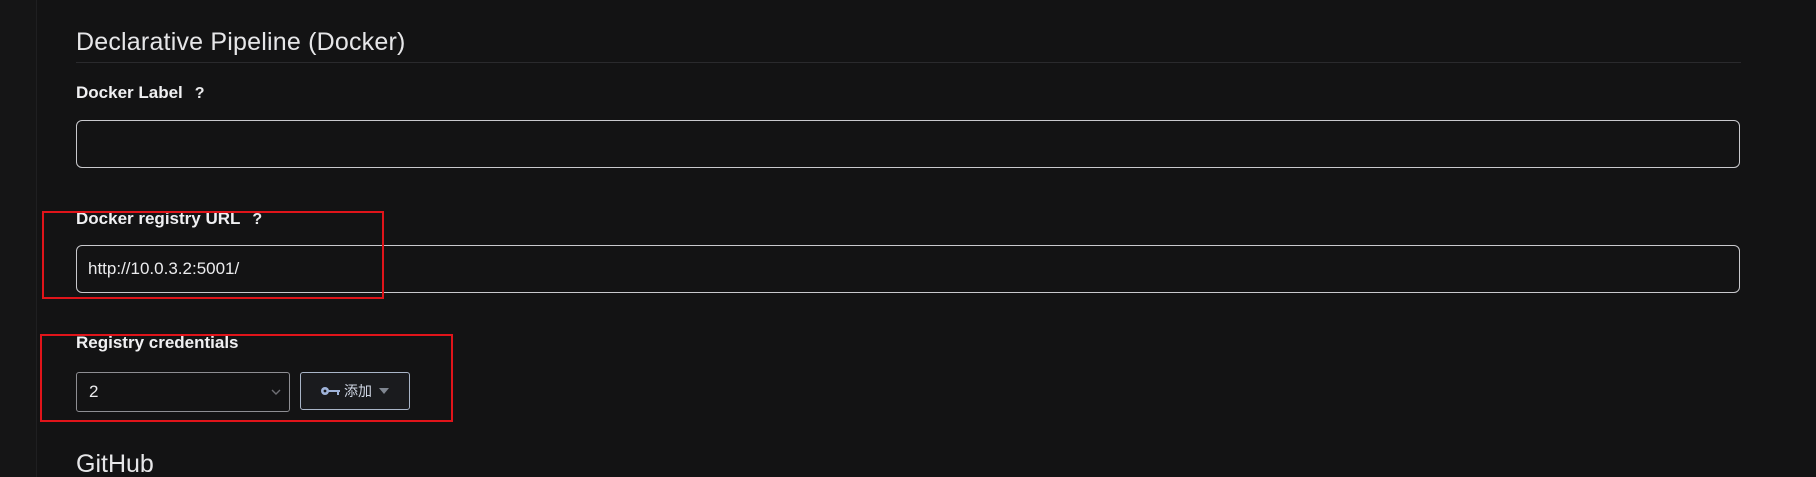 The width and height of the screenshot is (1816, 477). I want to click on docker-label-field-label: Docker Label?, so click(140, 93).